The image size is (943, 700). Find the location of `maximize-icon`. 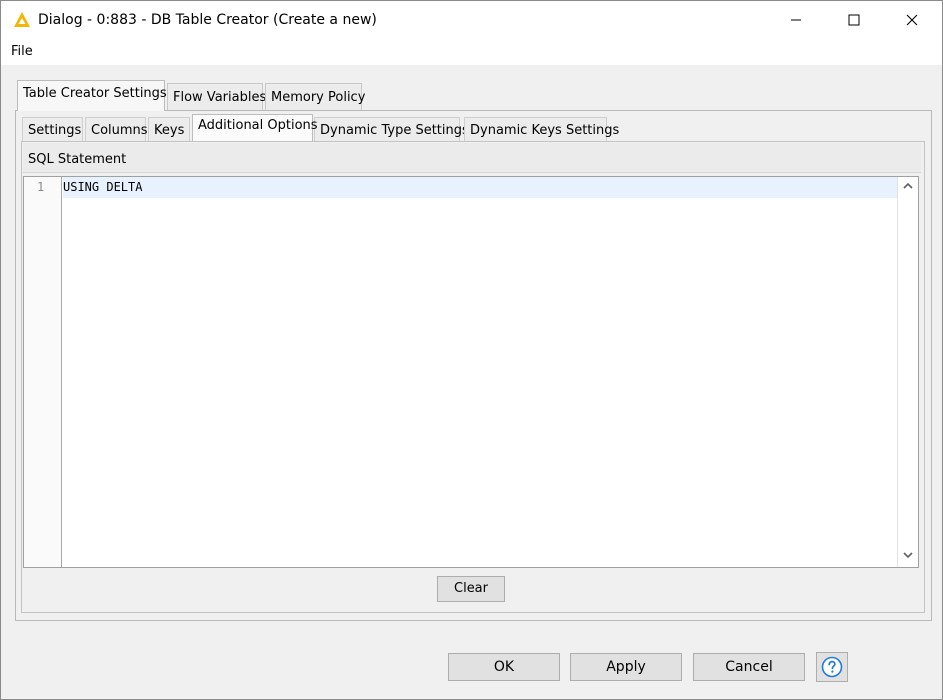

maximize-icon is located at coordinates (854, 20).